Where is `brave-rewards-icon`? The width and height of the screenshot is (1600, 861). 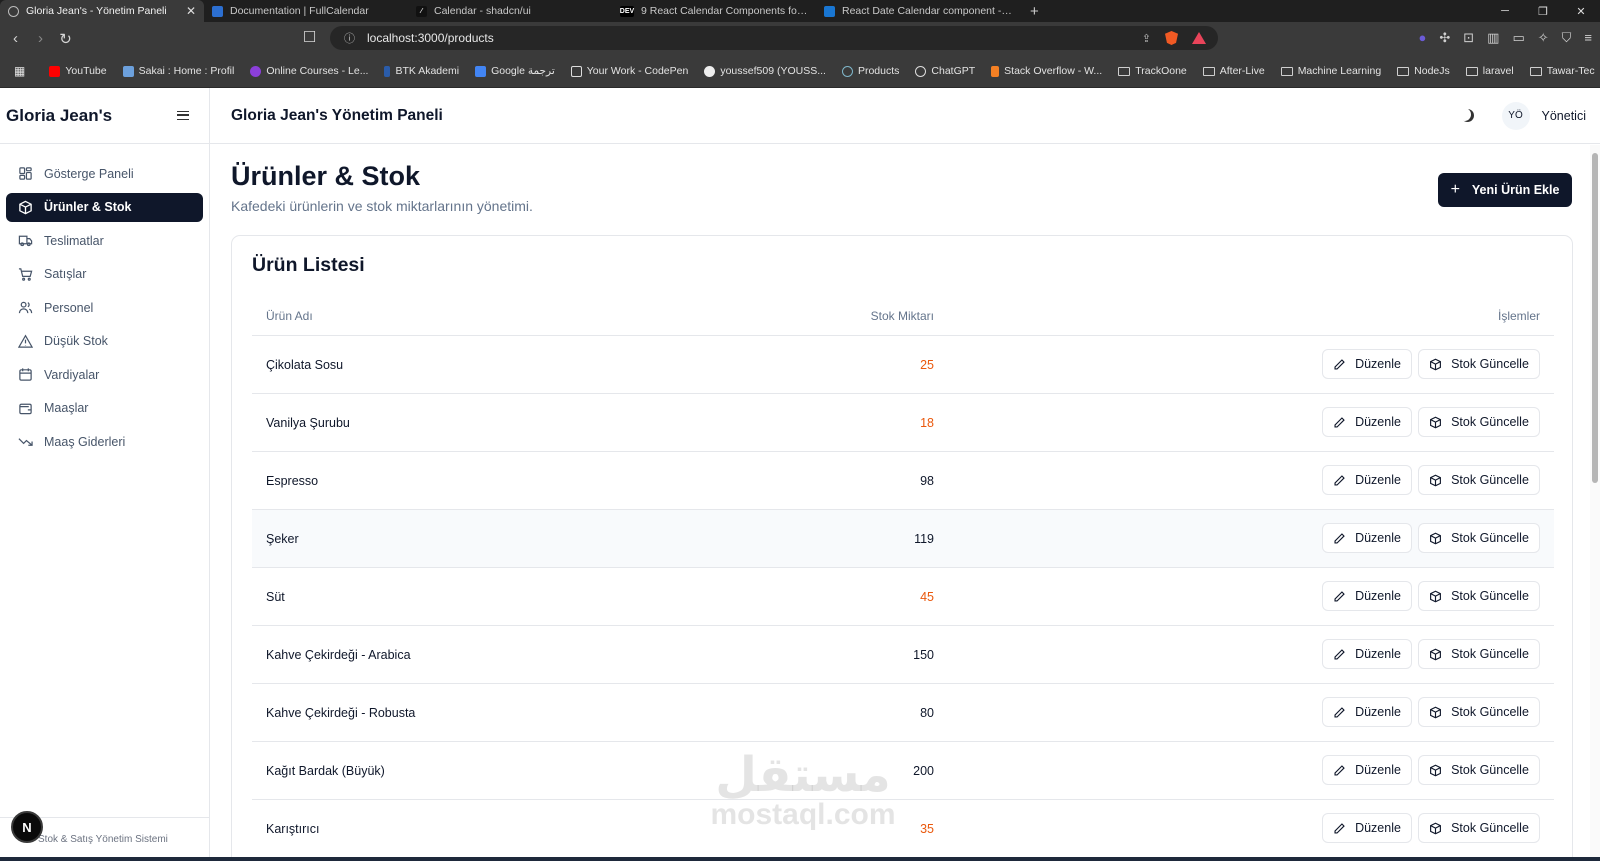 brave-rewards-icon is located at coordinates (1199, 38).